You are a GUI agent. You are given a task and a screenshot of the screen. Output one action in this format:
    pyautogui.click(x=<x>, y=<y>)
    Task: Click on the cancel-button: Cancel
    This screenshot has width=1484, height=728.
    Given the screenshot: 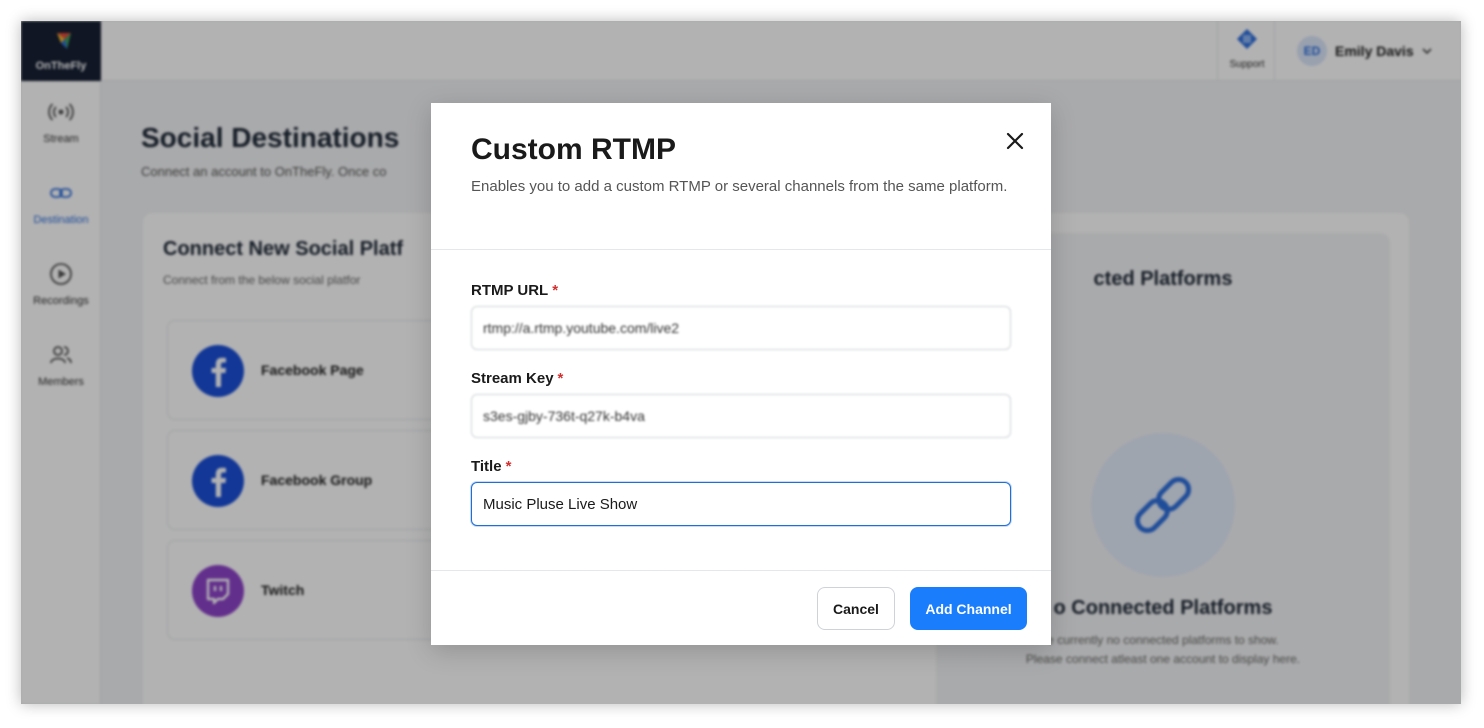 What is the action you would take?
    pyautogui.click(x=856, y=608)
    